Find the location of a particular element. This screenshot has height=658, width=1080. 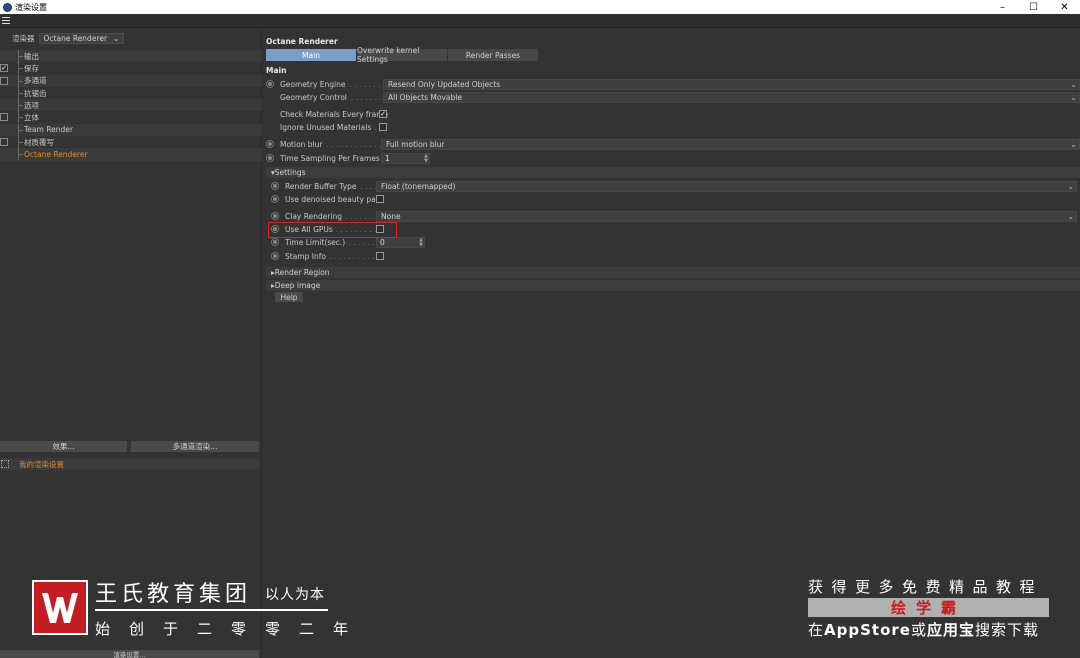

tree-item-octane-renderer: Octane Renderer is located at coordinates (131, 154).